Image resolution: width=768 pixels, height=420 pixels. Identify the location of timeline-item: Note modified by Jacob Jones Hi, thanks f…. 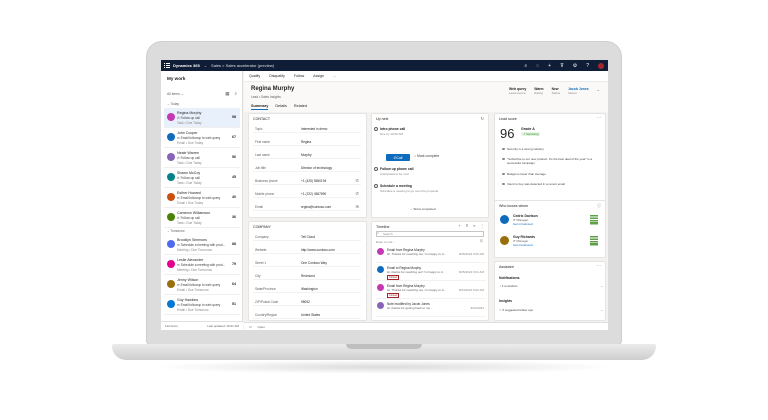
(431, 308).